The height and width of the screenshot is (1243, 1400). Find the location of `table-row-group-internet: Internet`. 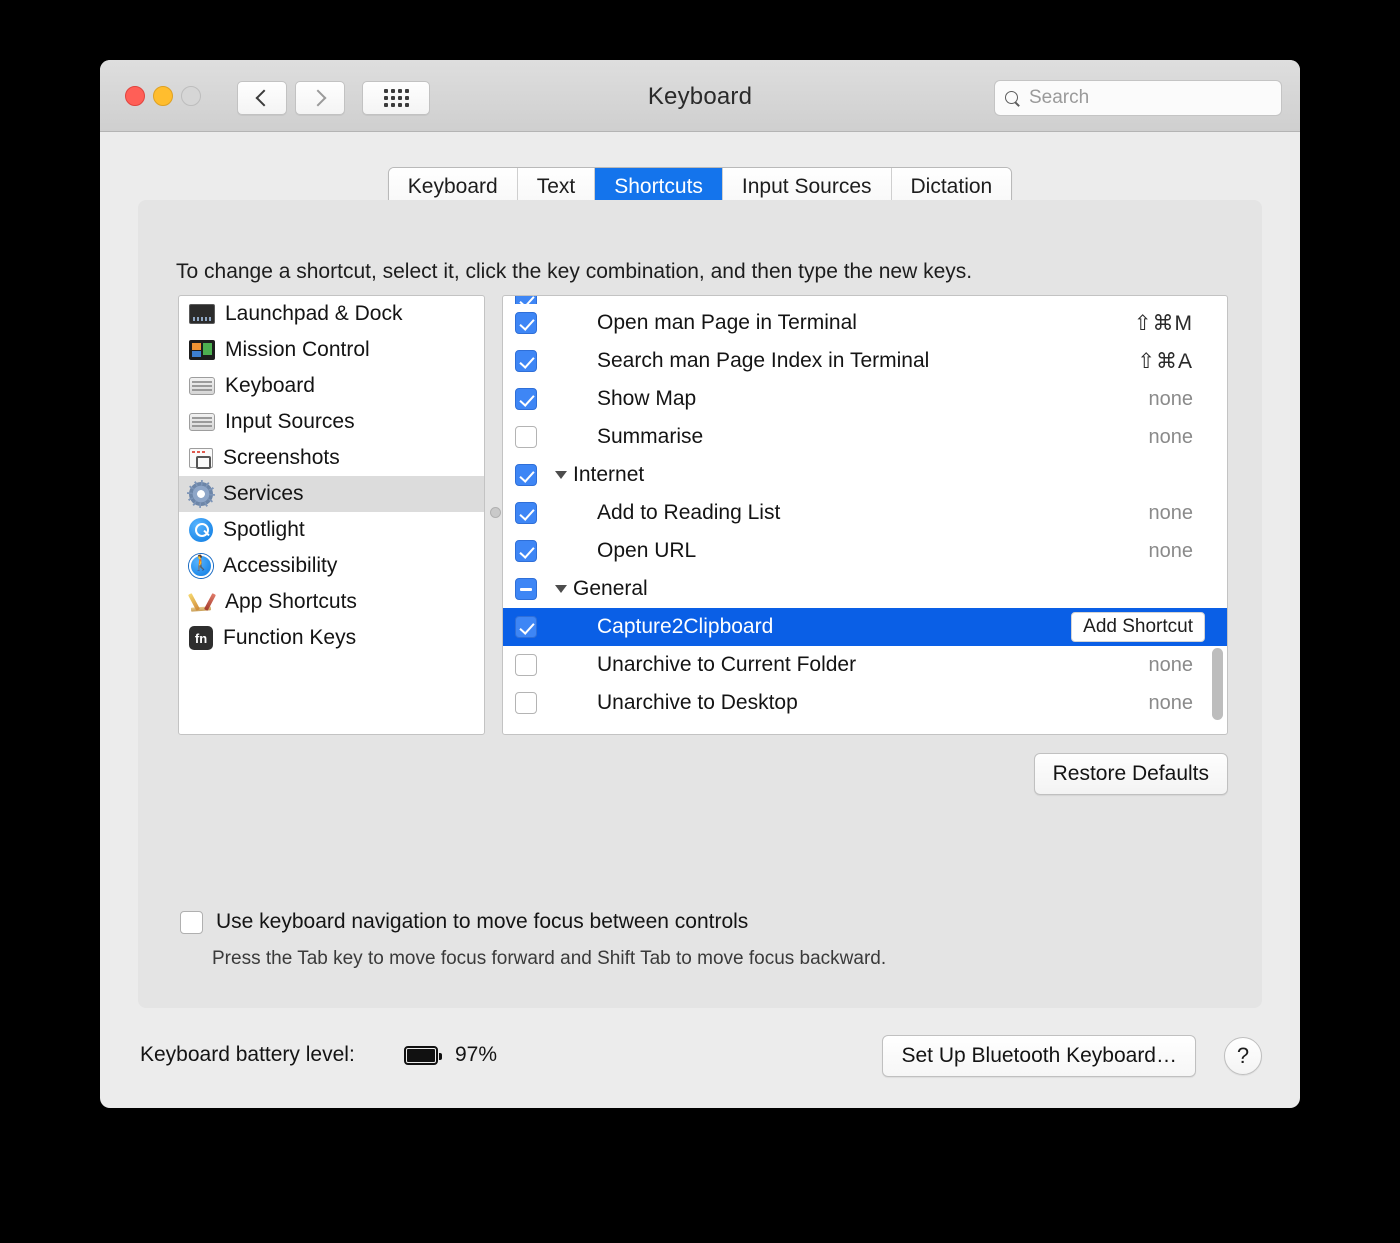

table-row-group-internet: Internet is located at coordinates (865, 475).